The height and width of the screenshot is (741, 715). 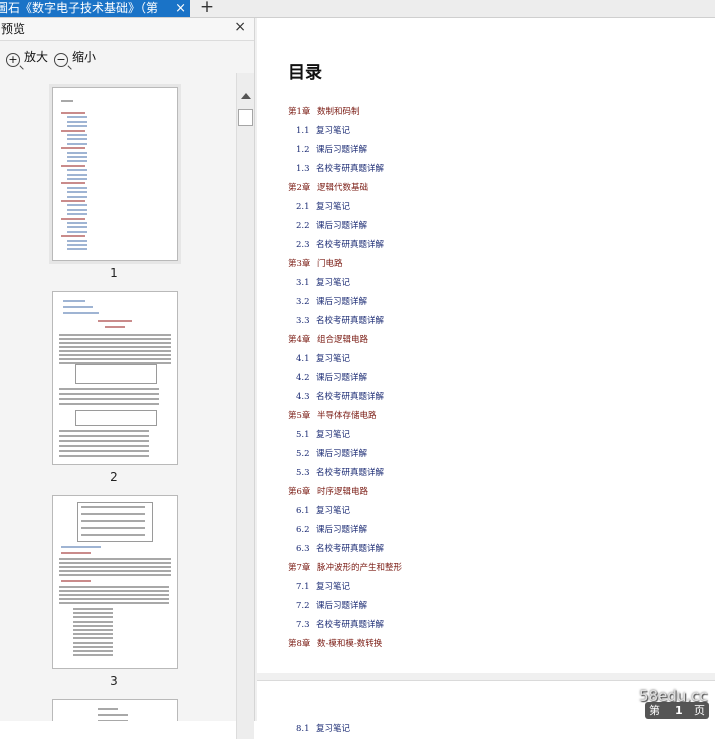 What do you see at coordinates (323, 358) in the screenshot?
I see `toc-section: 4.1 复习笔记` at bounding box center [323, 358].